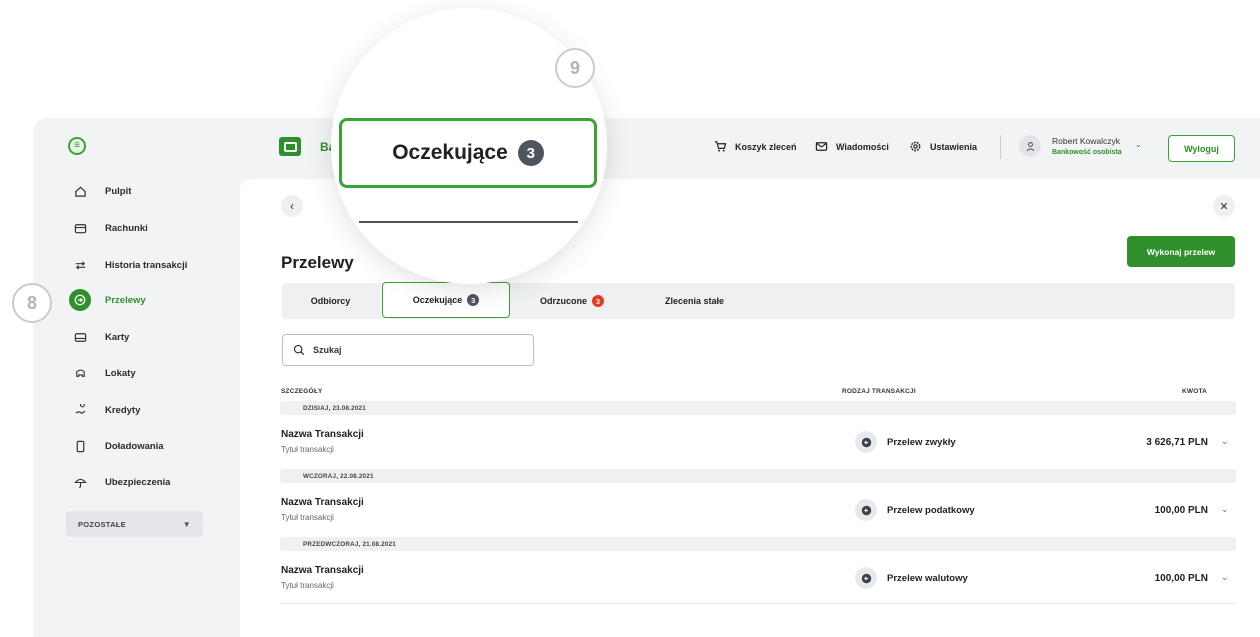  I want to click on sidebar-item-label: Lokaty, so click(120, 373).